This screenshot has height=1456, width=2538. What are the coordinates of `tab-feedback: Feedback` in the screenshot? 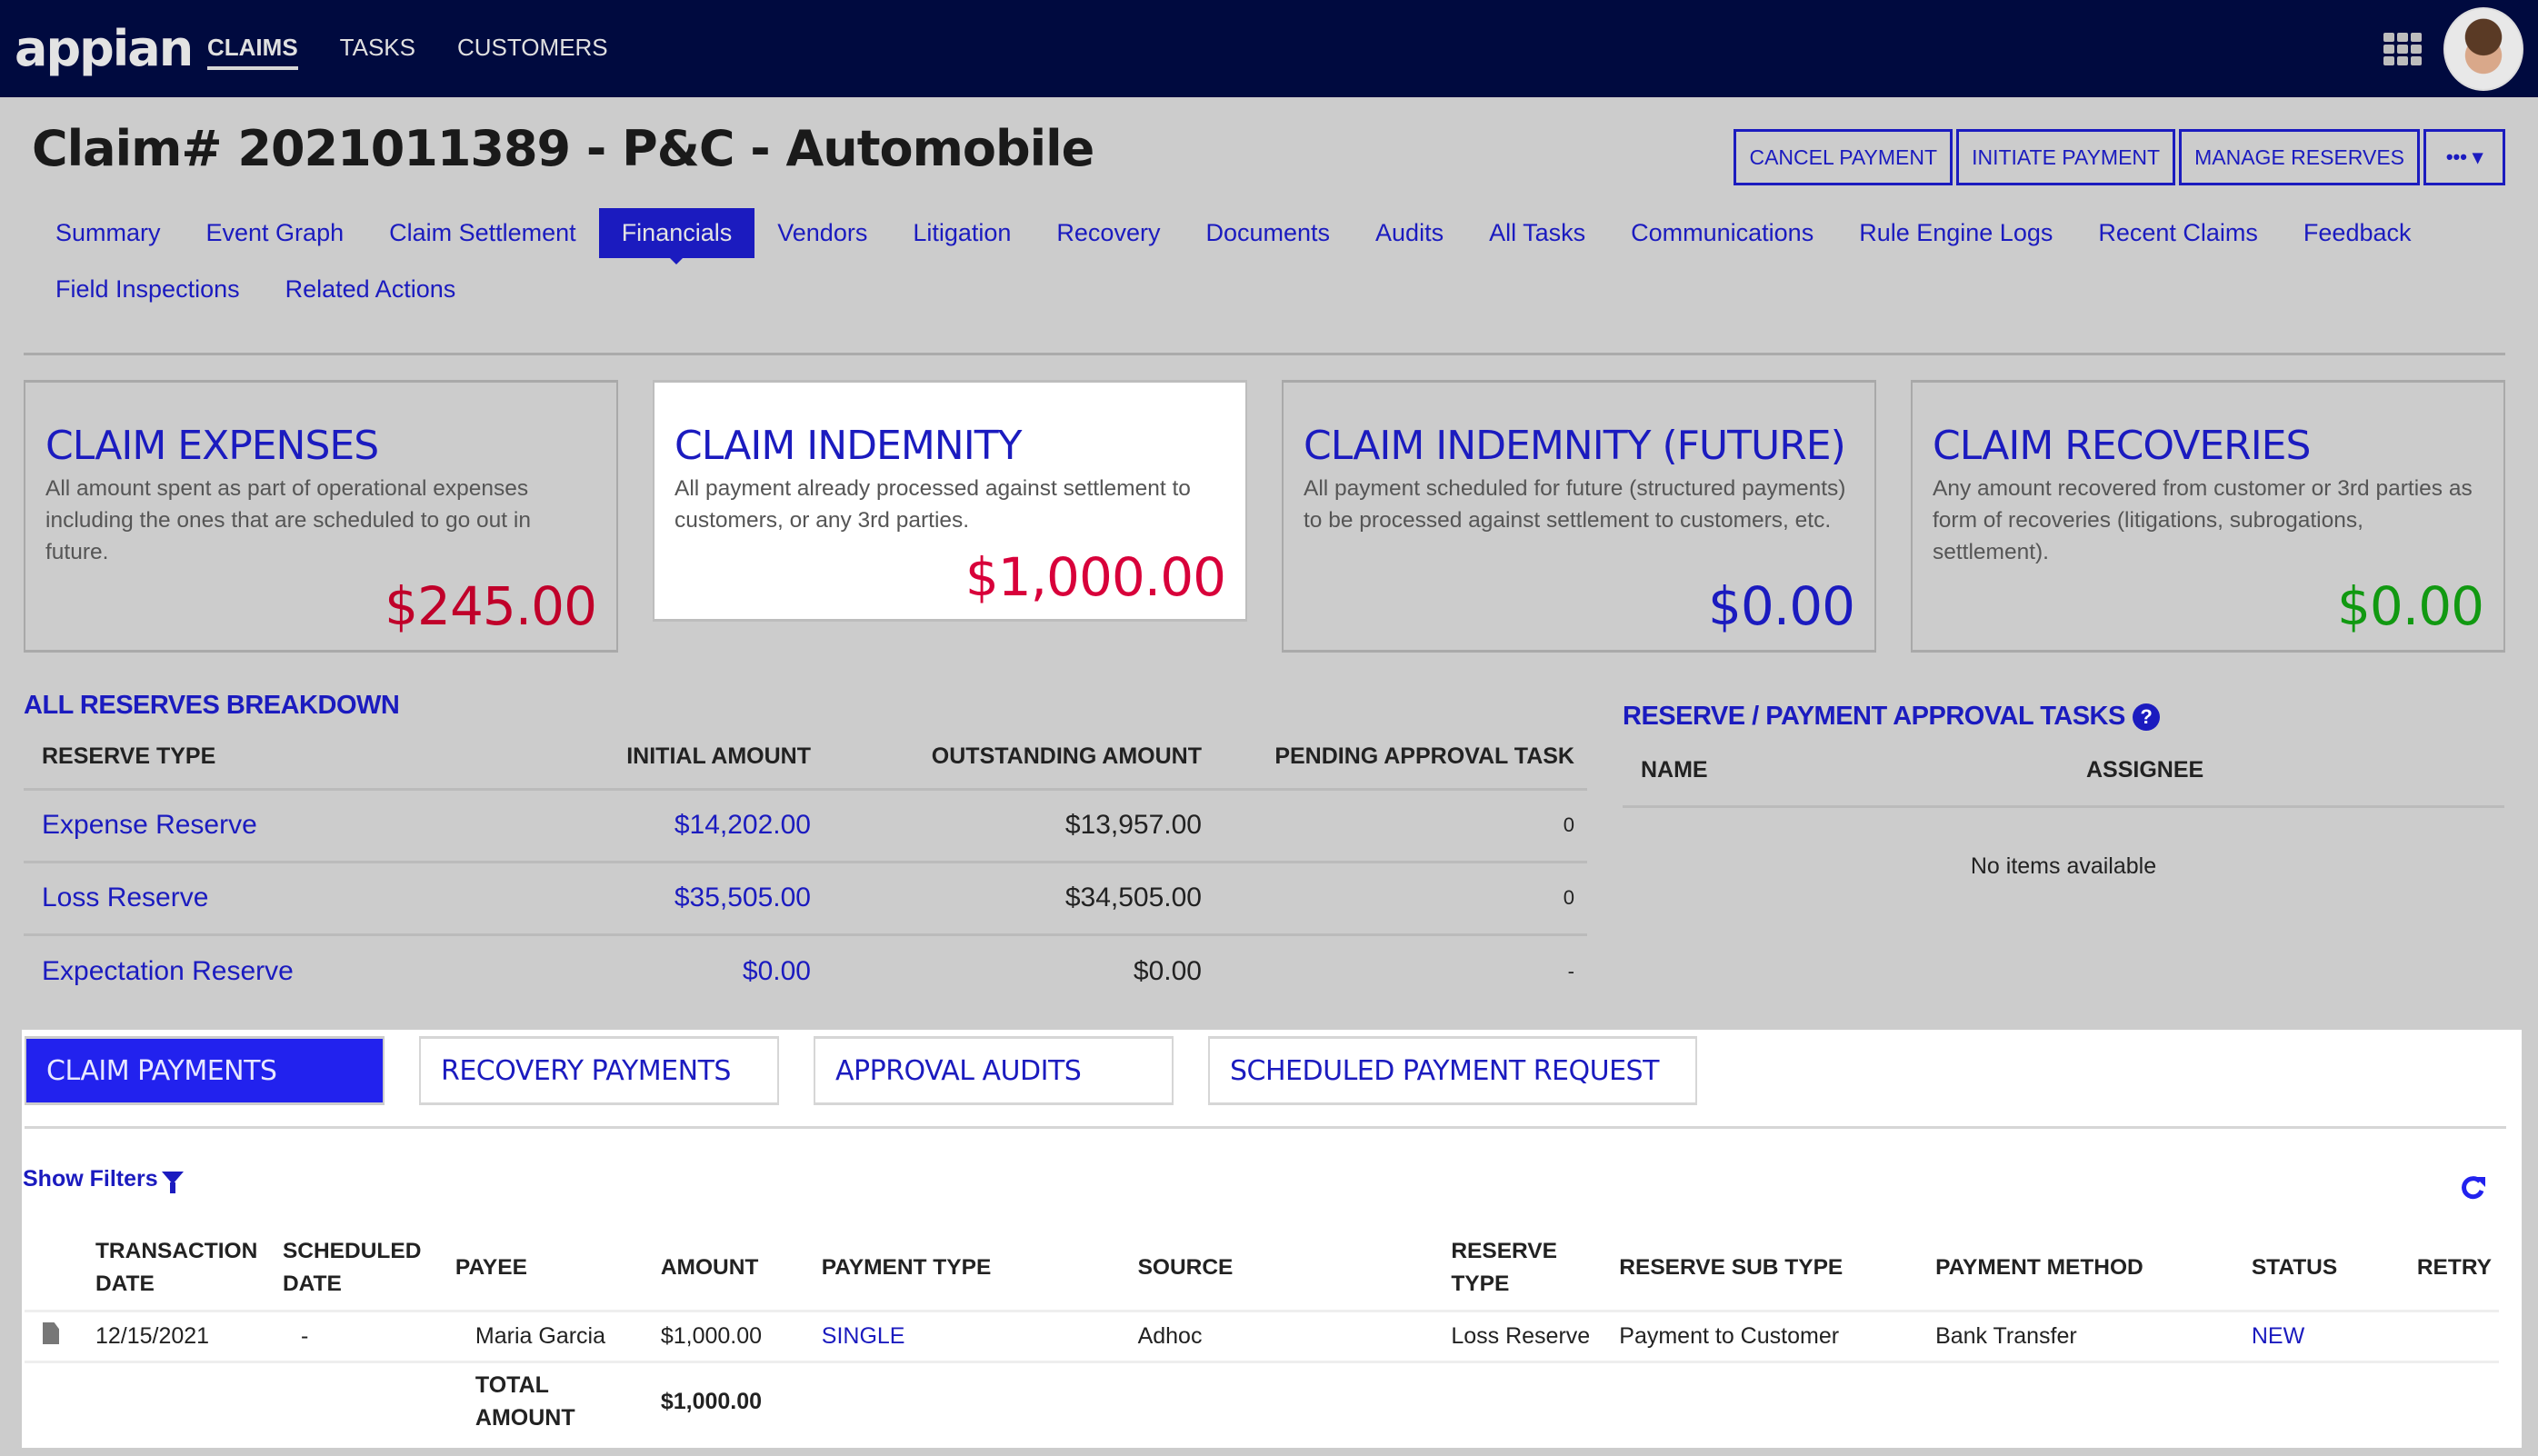 It's located at (2358, 233).